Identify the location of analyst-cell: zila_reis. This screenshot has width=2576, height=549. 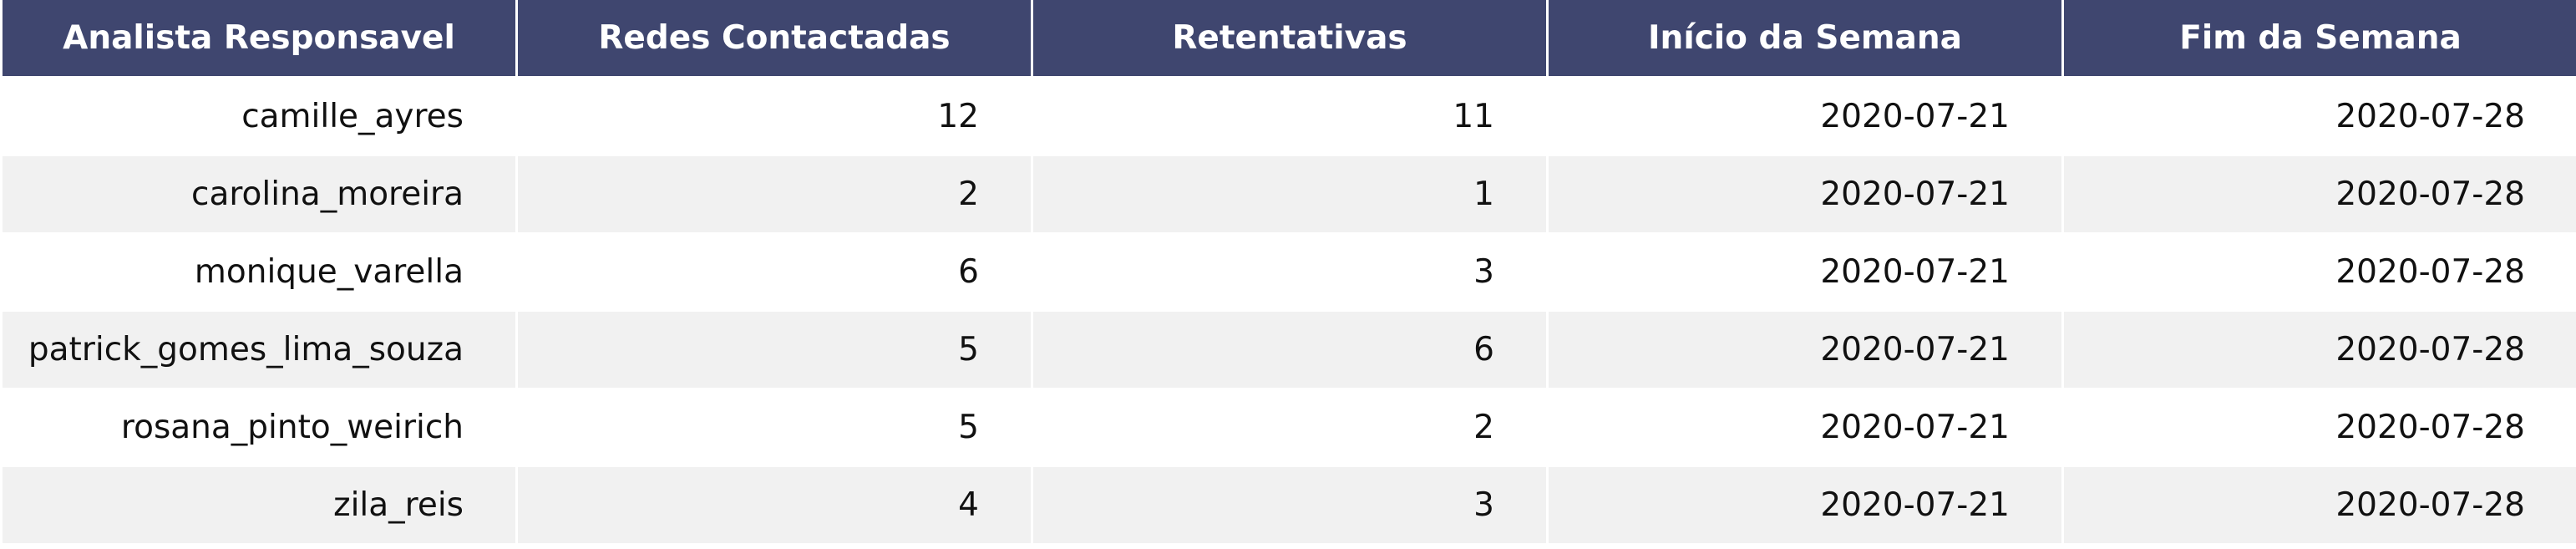
(259, 505).